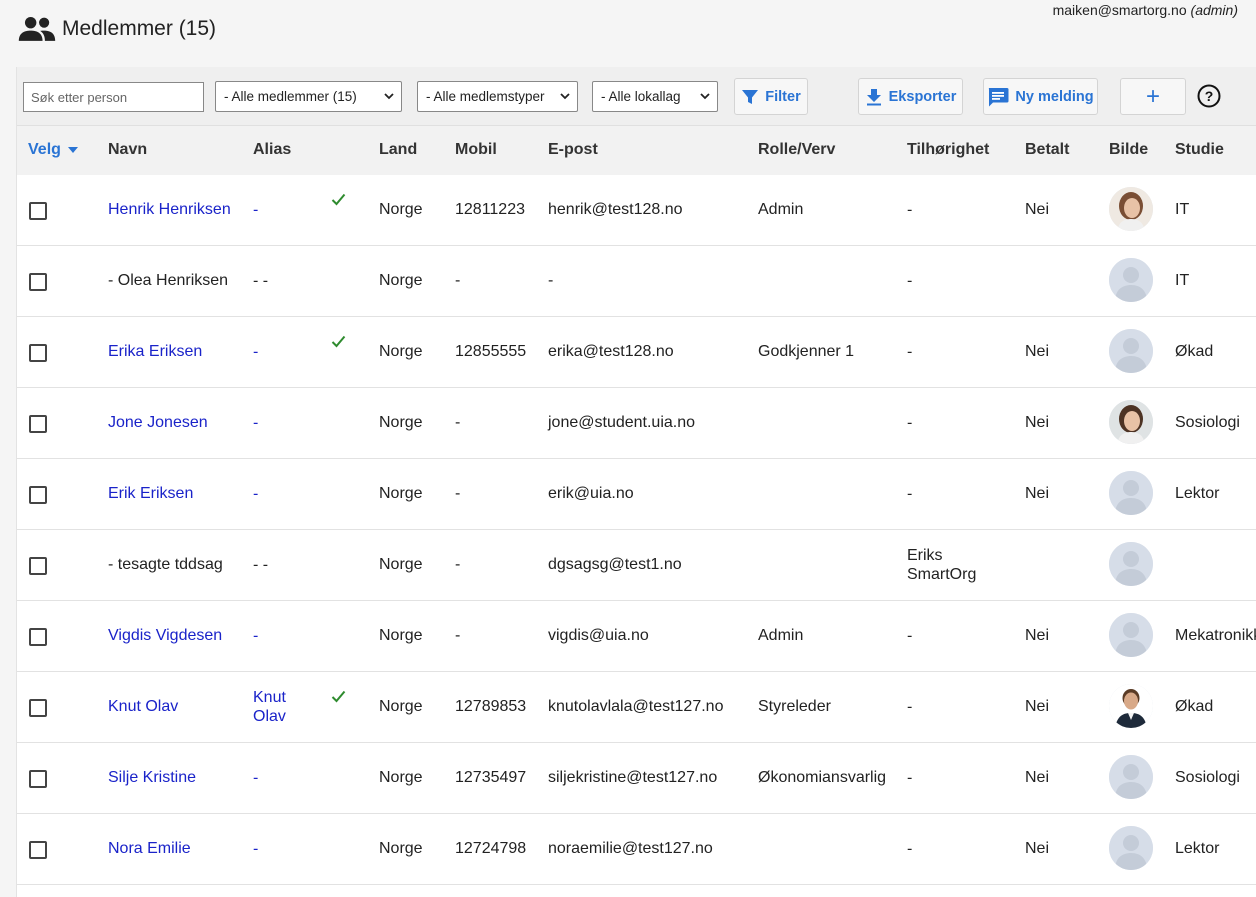 The width and height of the screenshot is (1256, 897). I want to click on export-label: Eksporter, so click(922, 96).